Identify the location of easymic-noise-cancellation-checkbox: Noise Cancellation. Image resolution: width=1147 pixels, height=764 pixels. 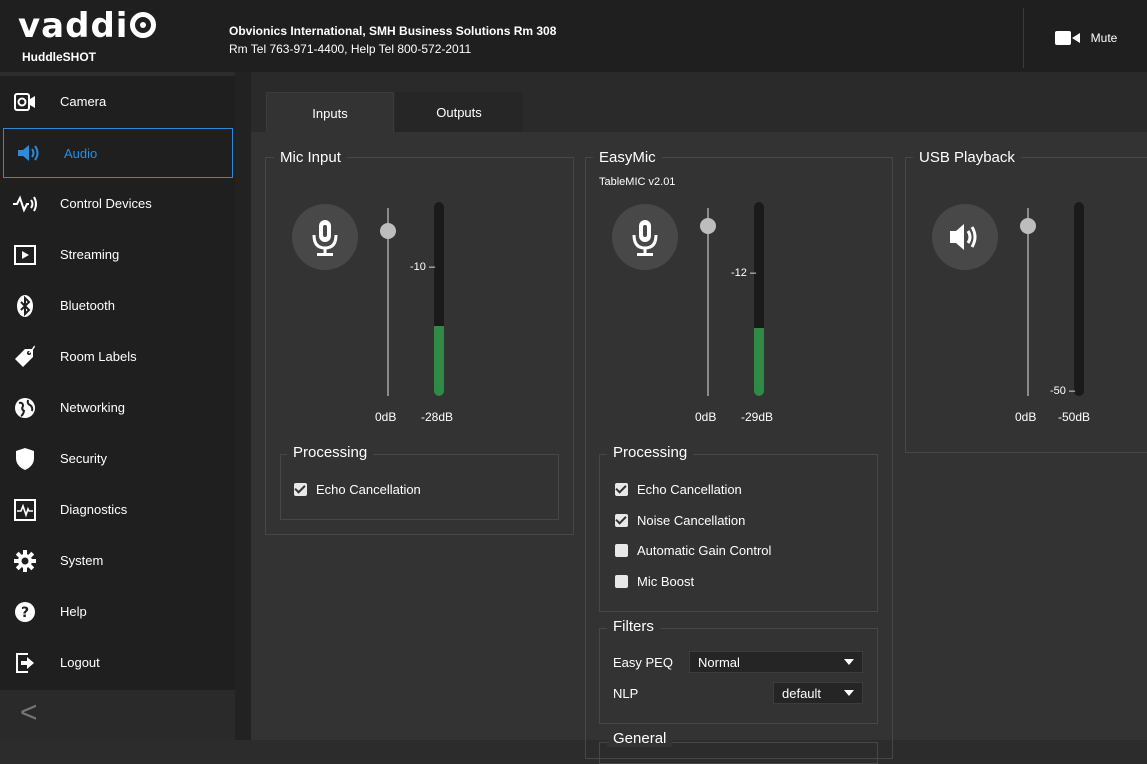
(680, 520).